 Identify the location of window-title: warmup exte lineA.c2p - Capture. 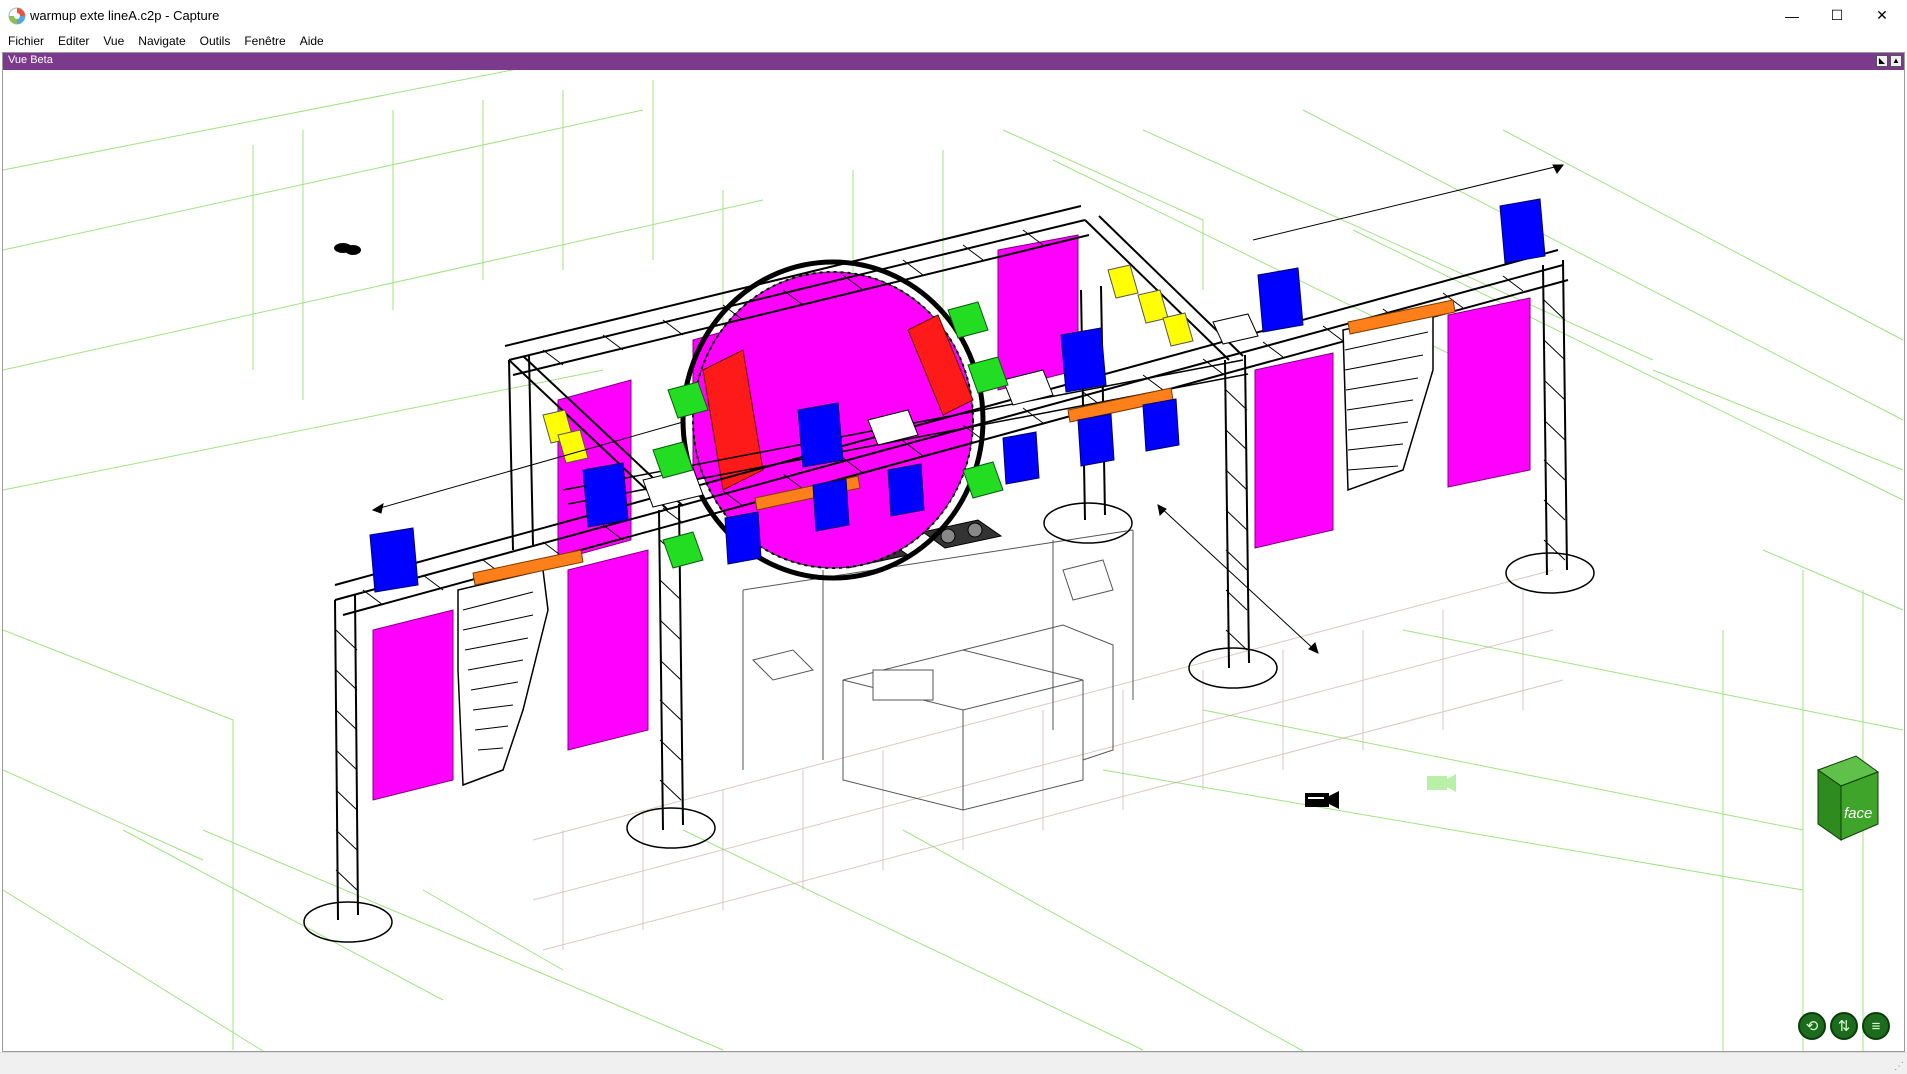
(125, 15).